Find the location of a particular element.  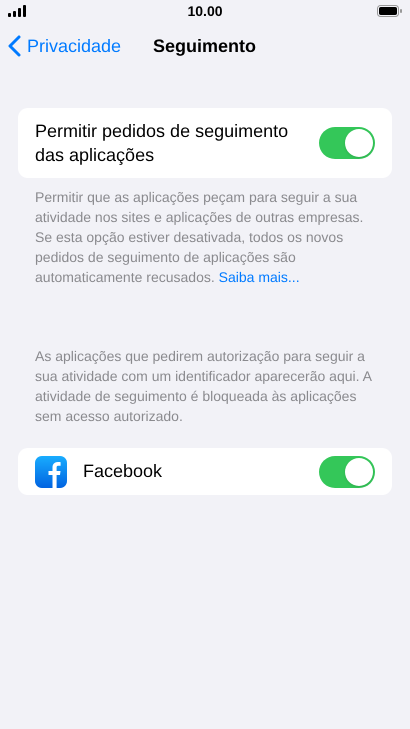

app-name: Facebook is located at coordinates (123, 471).